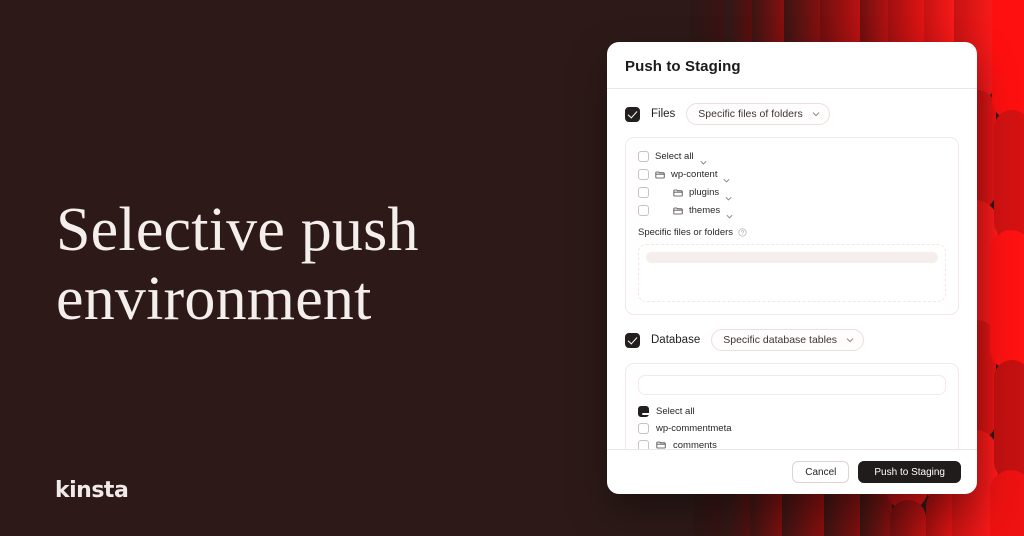 The width and height of the screenshot is (1024, 536). What do you see at coordinates (792, 65) in the screenshot?
I see `dialog-header: Push to Staging` at bounding box center [792, 65].